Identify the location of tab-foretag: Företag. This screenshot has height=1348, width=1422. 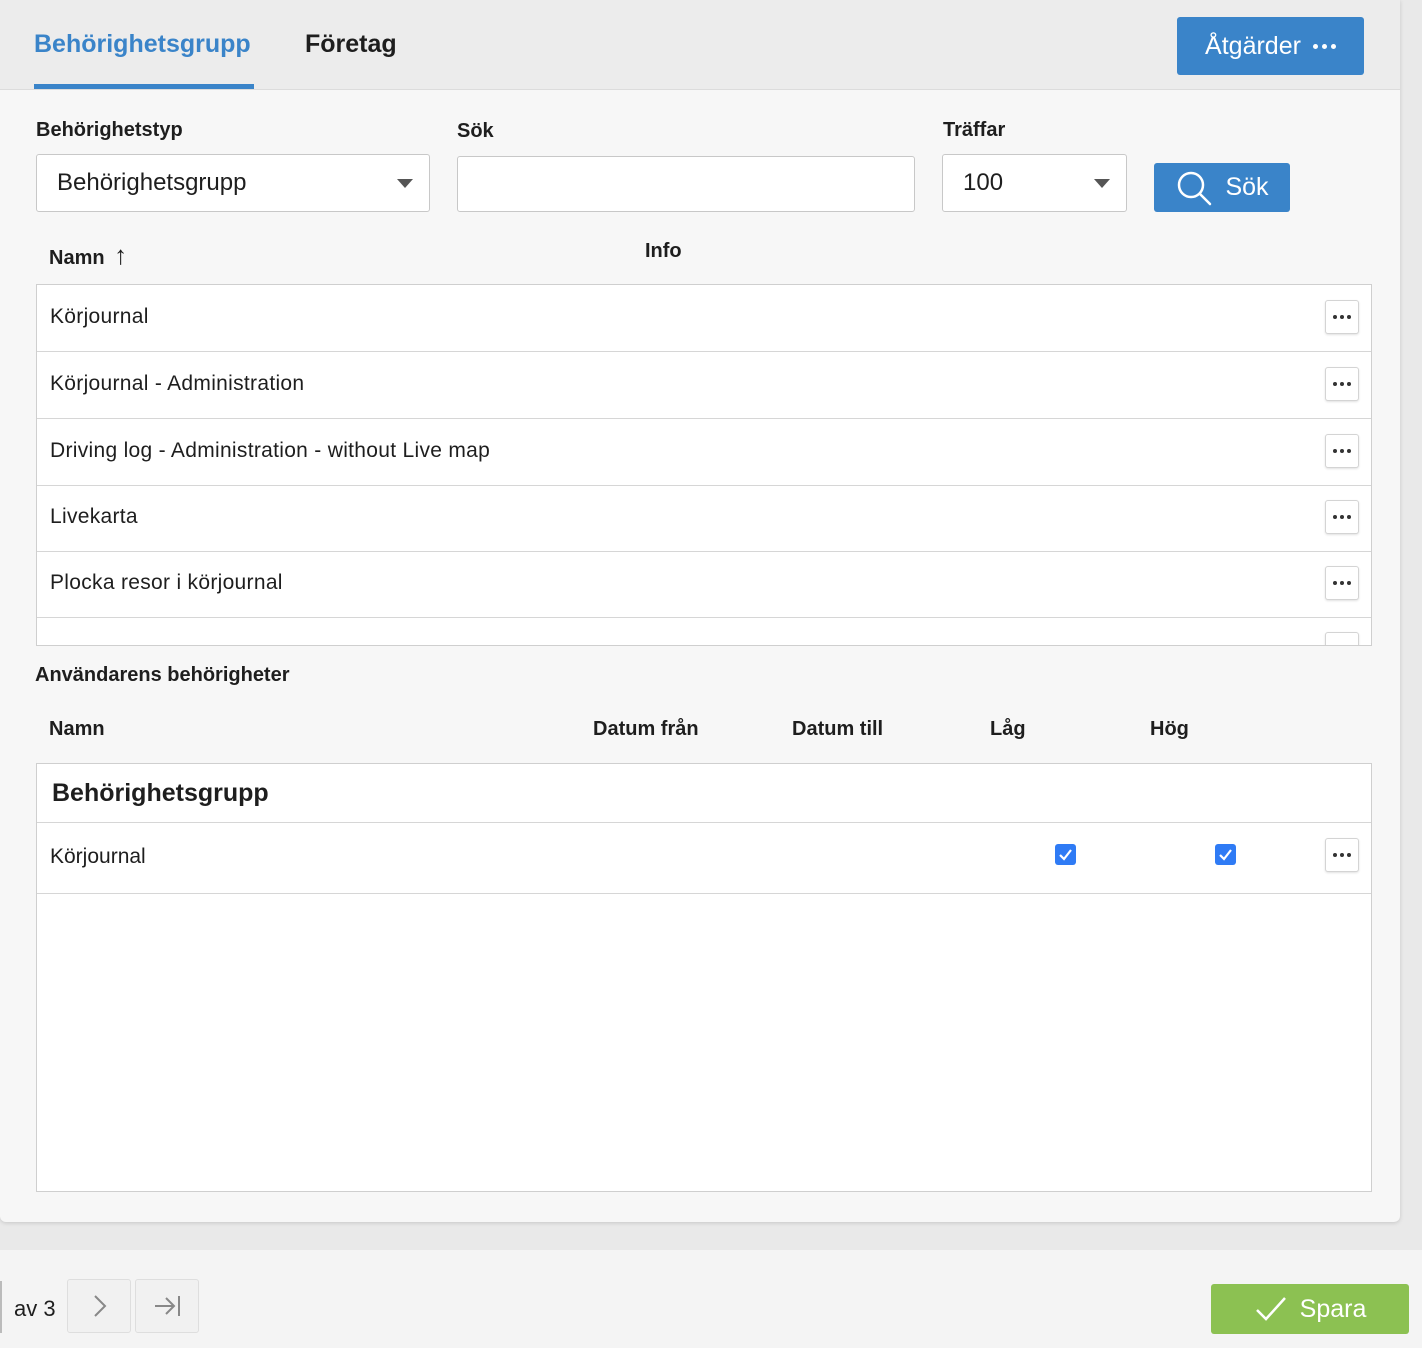
(351, 44).